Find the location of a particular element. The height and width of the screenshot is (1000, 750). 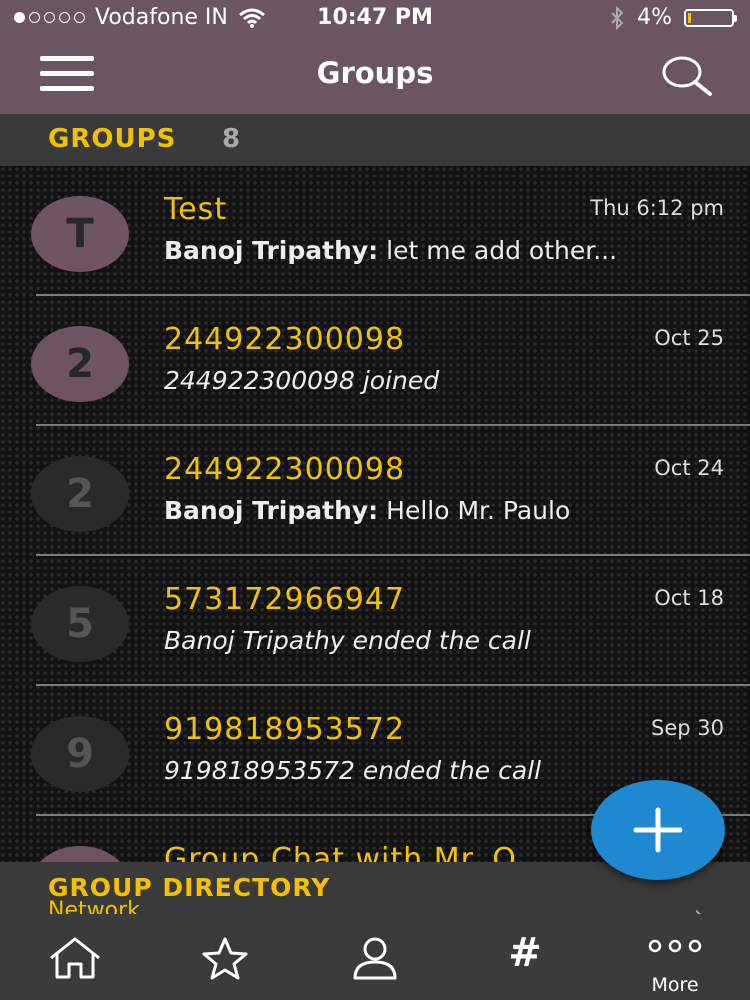

group-date: Sep 30 is located at coordinates (687, 728).